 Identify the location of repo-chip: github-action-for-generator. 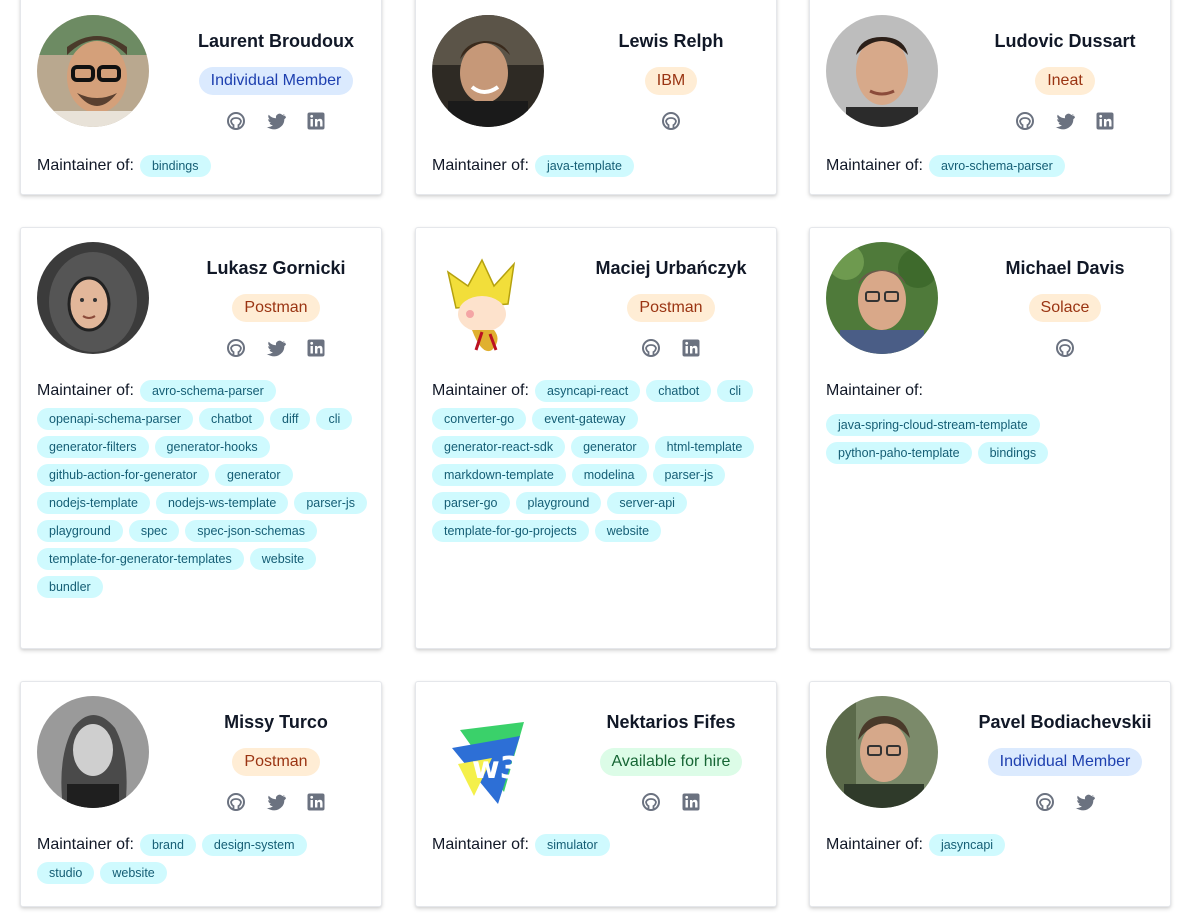
(123, 475).